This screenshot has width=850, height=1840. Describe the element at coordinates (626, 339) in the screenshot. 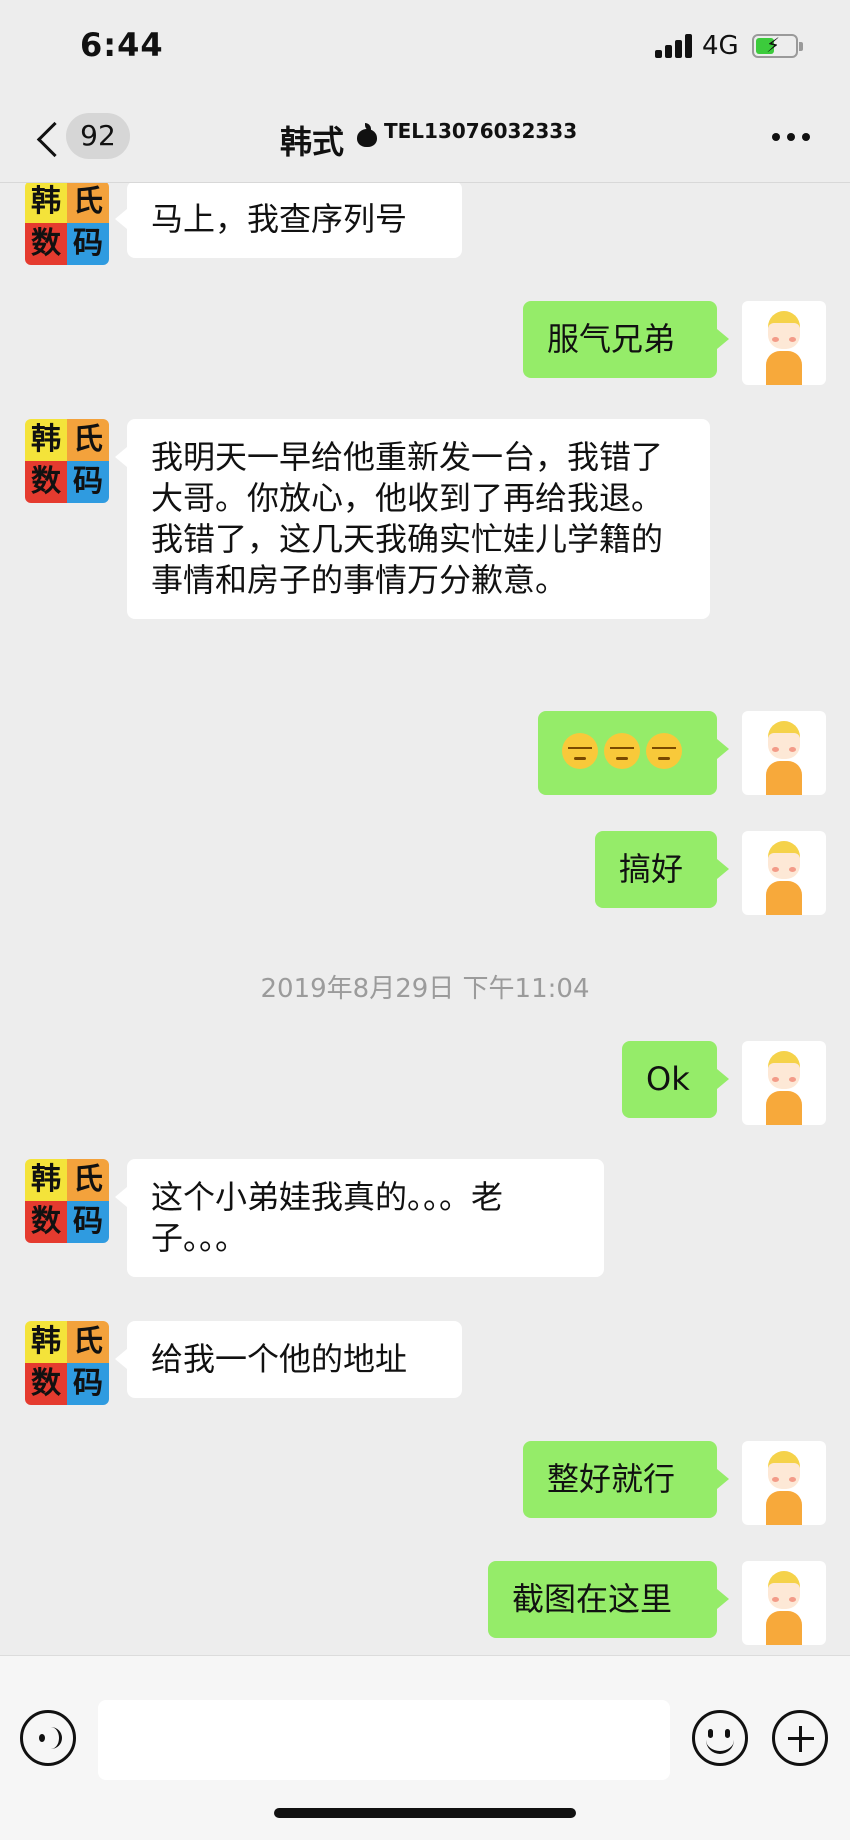

I see `message-bubble-outgoing: 服气兄弟` at that location.